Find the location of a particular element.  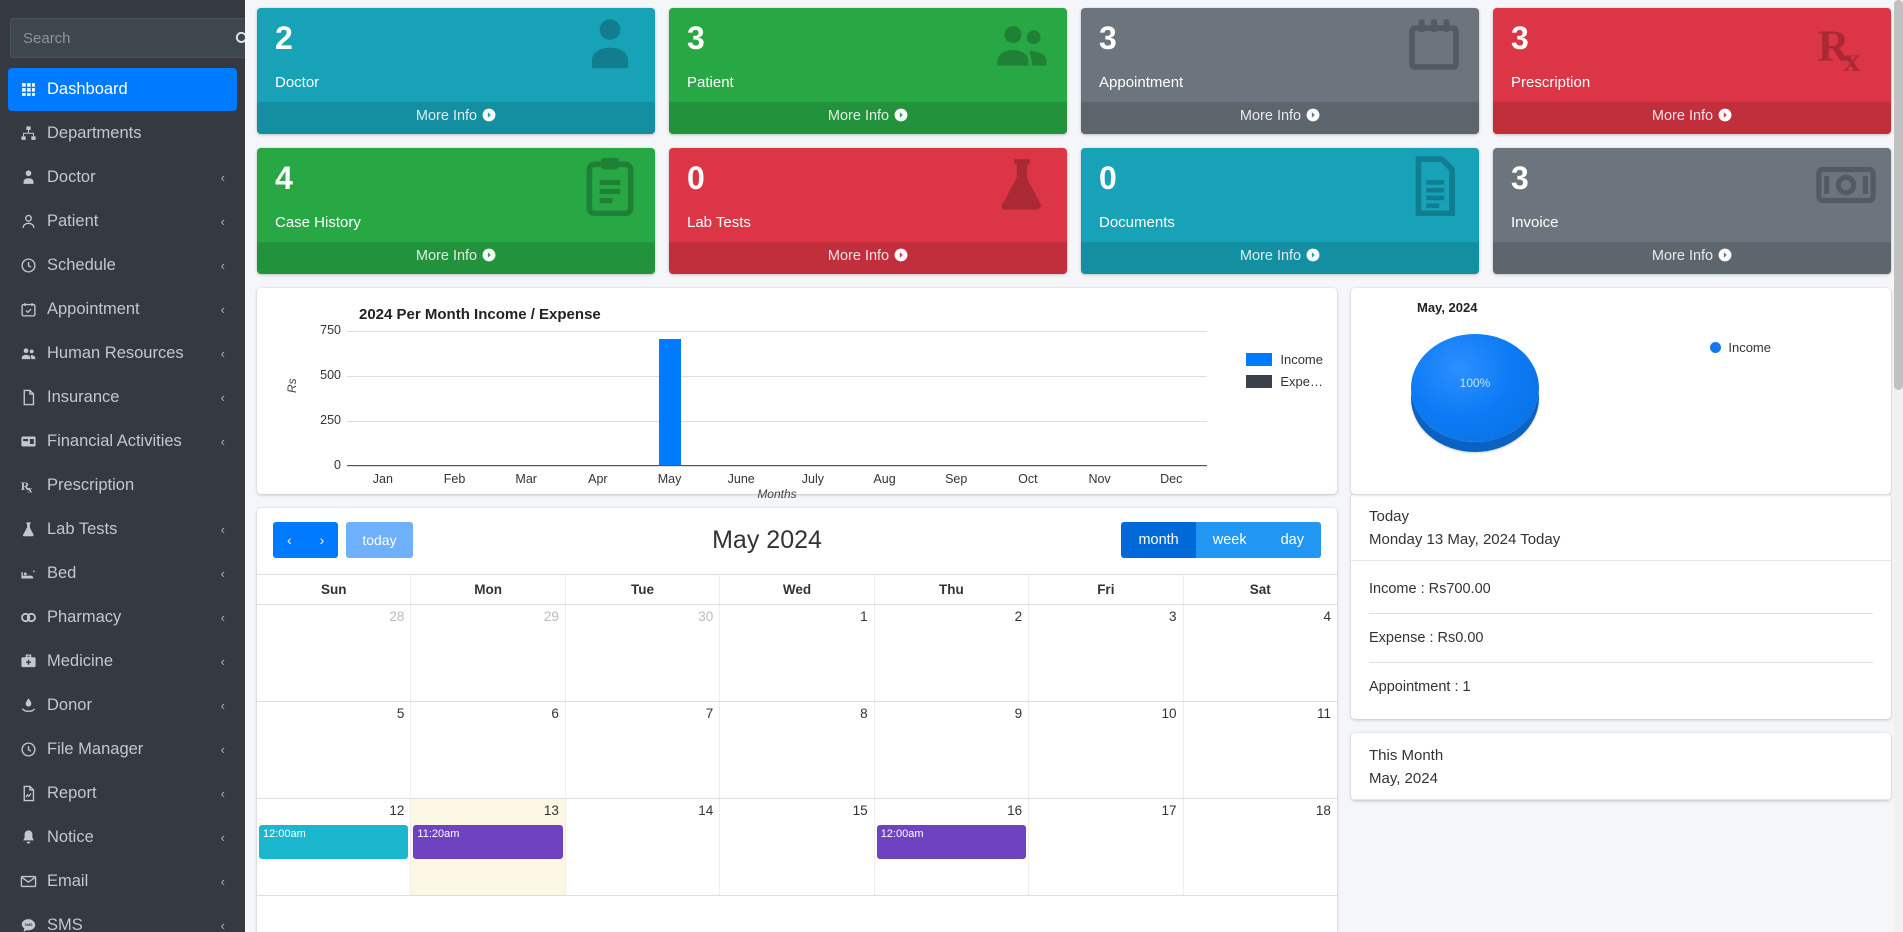

pie-slice-income: 100% is located at coordinates (1475, 388).